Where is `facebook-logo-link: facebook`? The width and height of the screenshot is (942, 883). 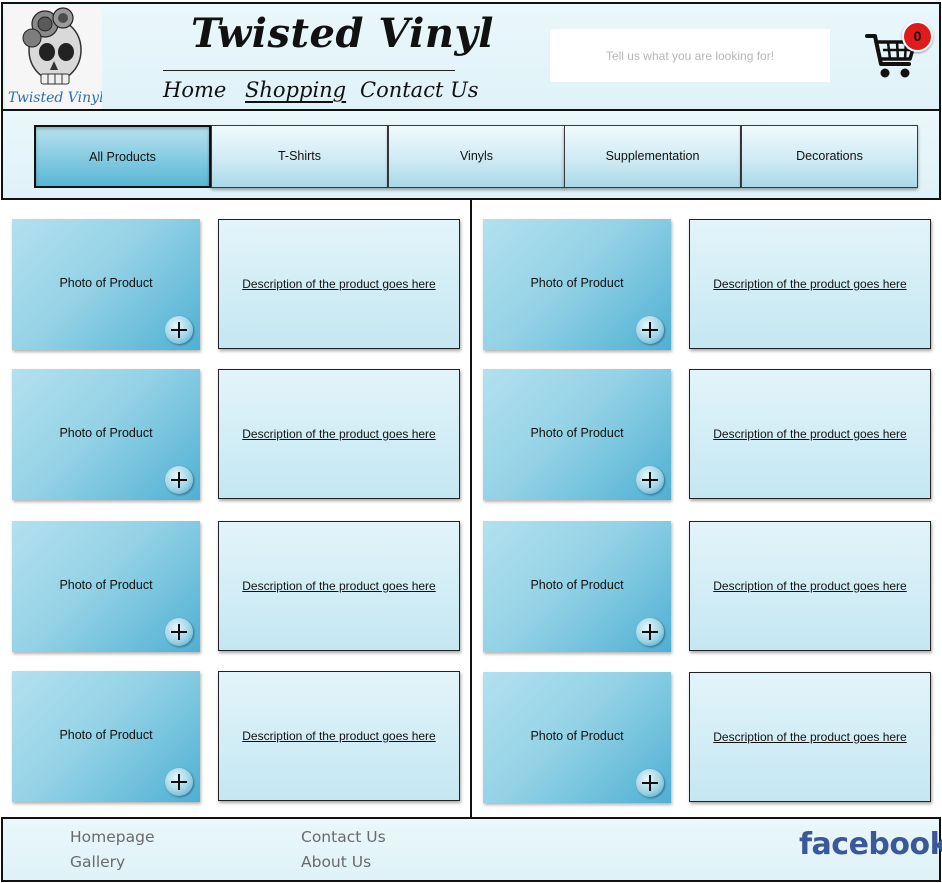
facebook-logo-link: facebook is located at coordinates (870, 844).